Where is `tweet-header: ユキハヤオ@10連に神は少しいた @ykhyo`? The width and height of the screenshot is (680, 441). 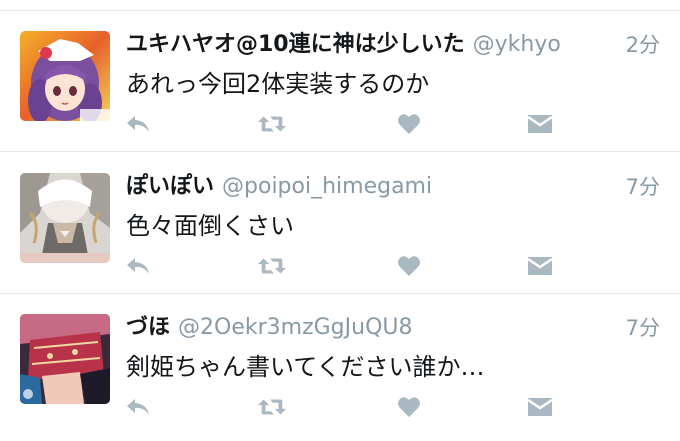 tweet-header: ユキハヤオ@10連に神は少しいた @ykhyo is located at coordinates (361, 45).